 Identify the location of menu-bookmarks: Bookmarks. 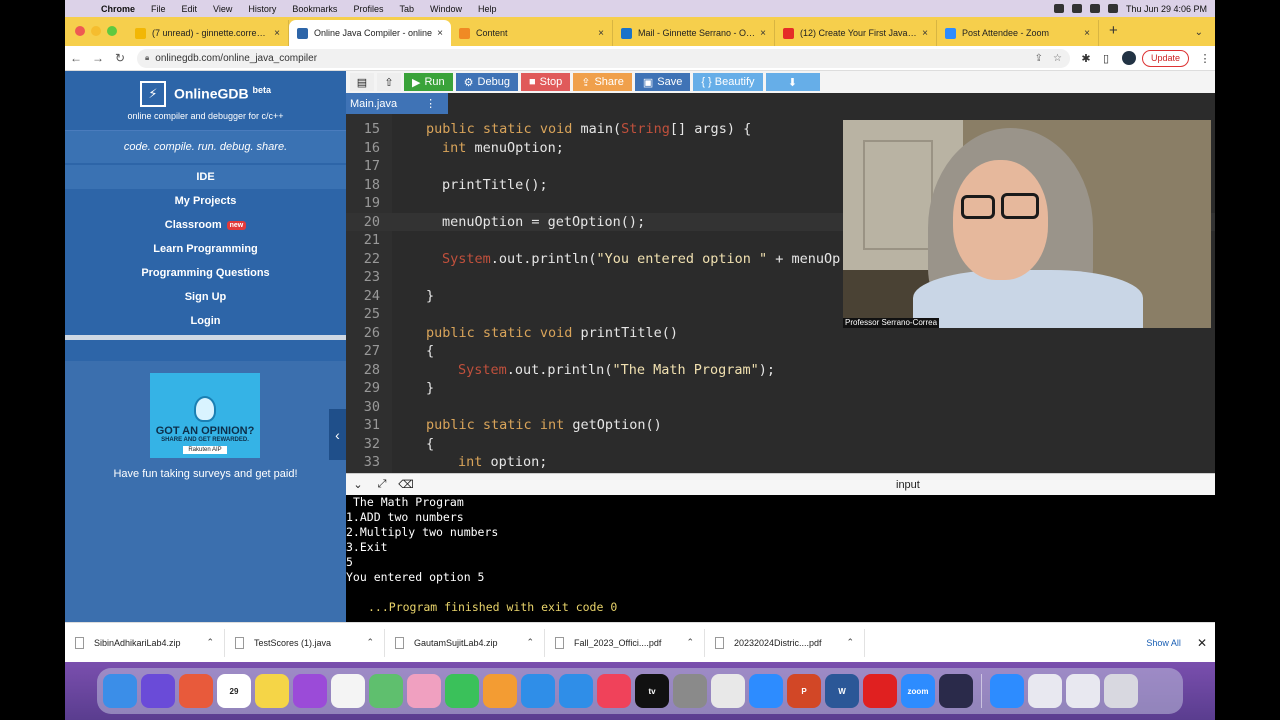
(314, 9).